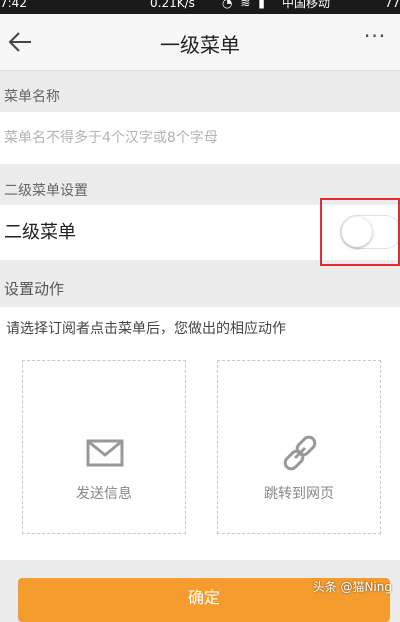 The width and height of the screenshot is (400, 622). What do you see at coordinates (105, 453) in the screenshot?
I see `mail-icon` at bounding box center [105, 453].